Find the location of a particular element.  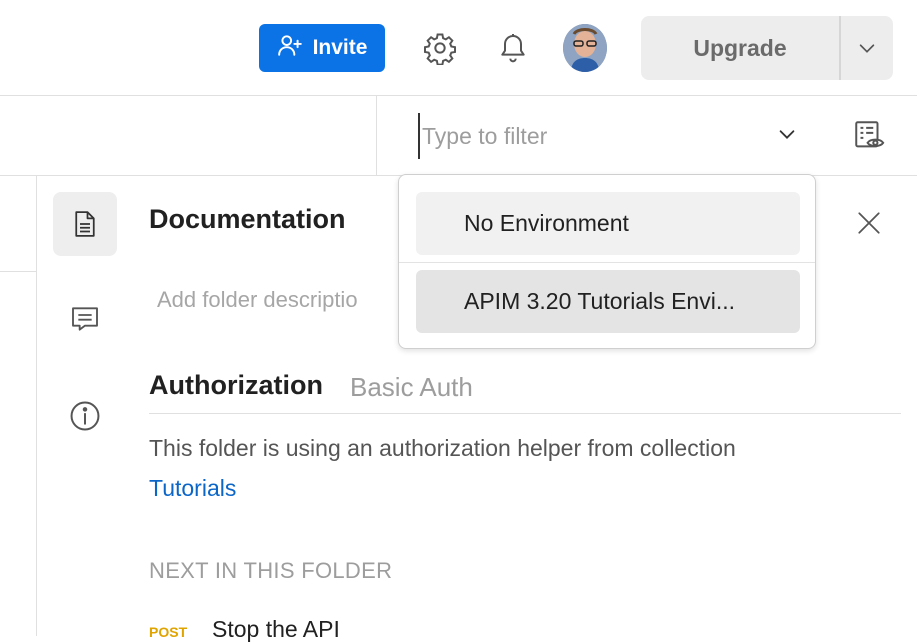

request-method-badge: POST is located at coordinates (168, 632).